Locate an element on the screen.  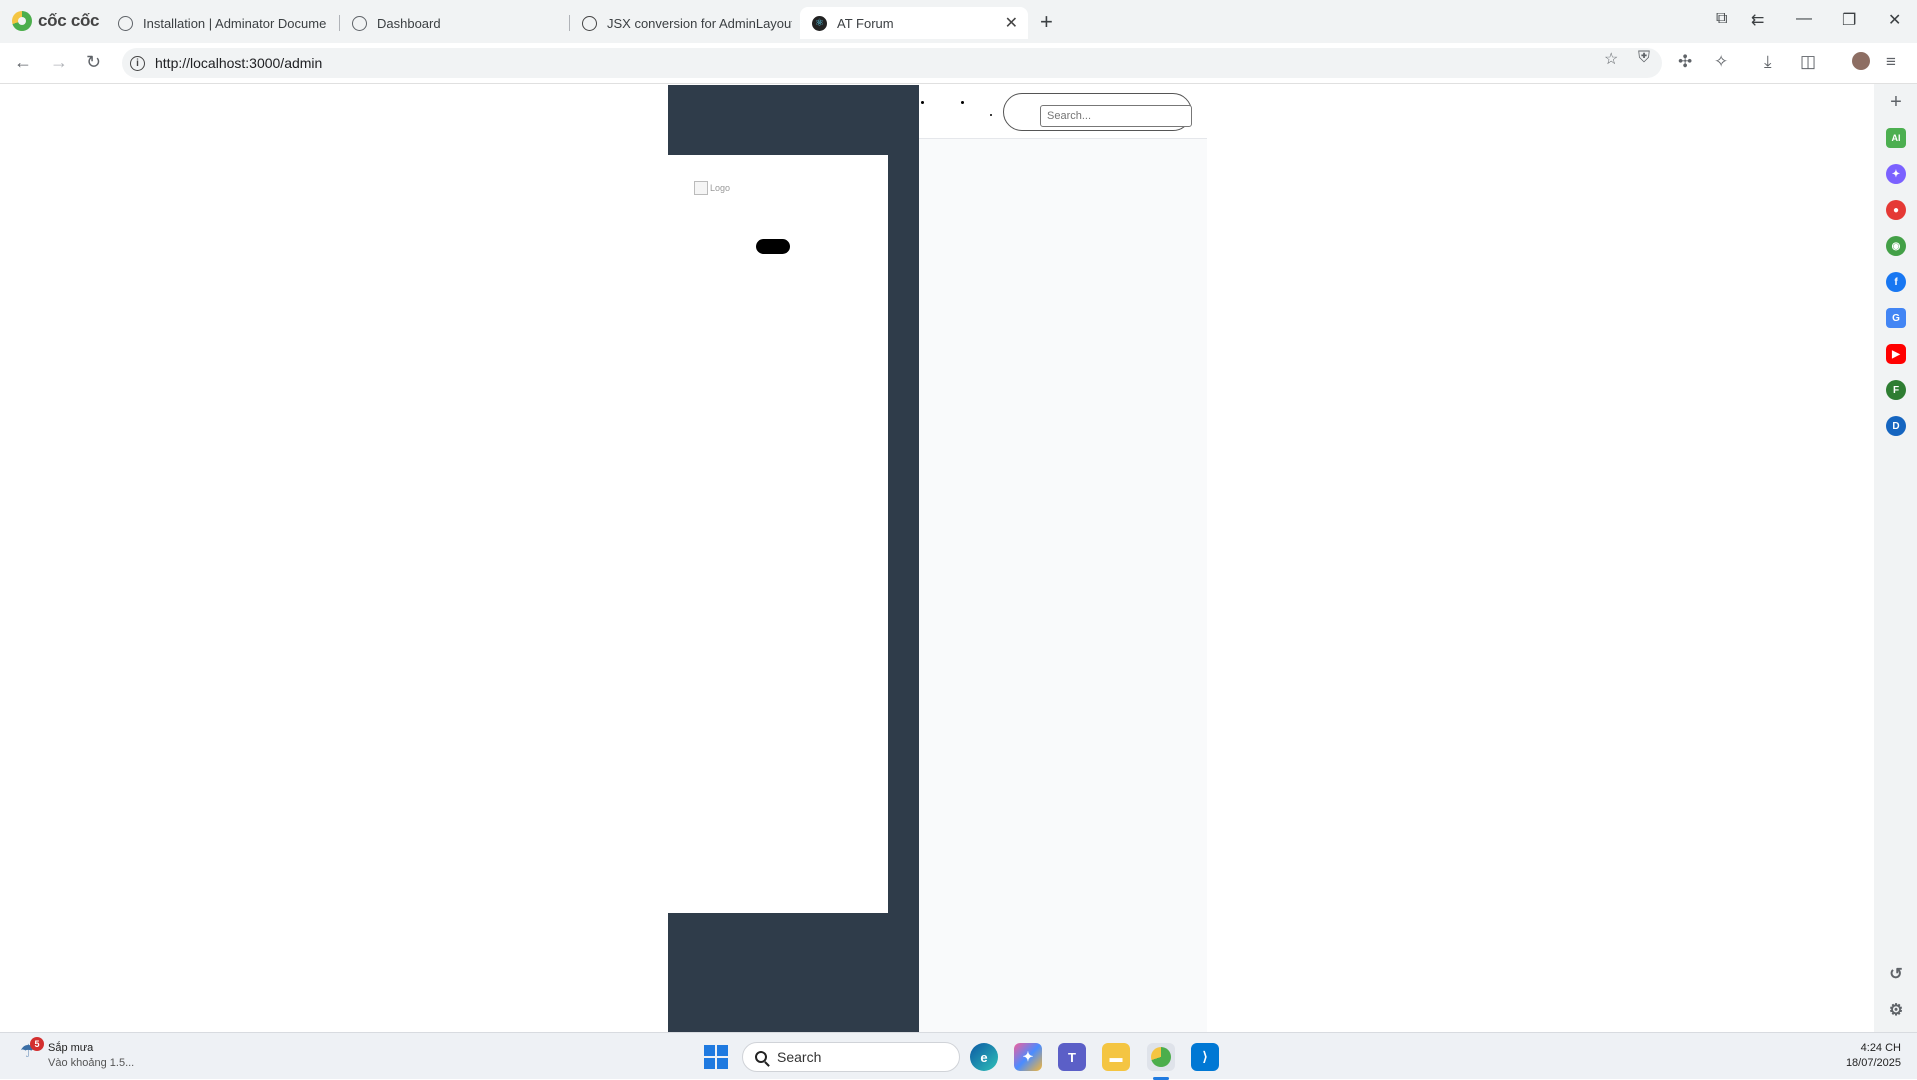
copilot-icon: ✦ is located at coordinates (1028, 1057).